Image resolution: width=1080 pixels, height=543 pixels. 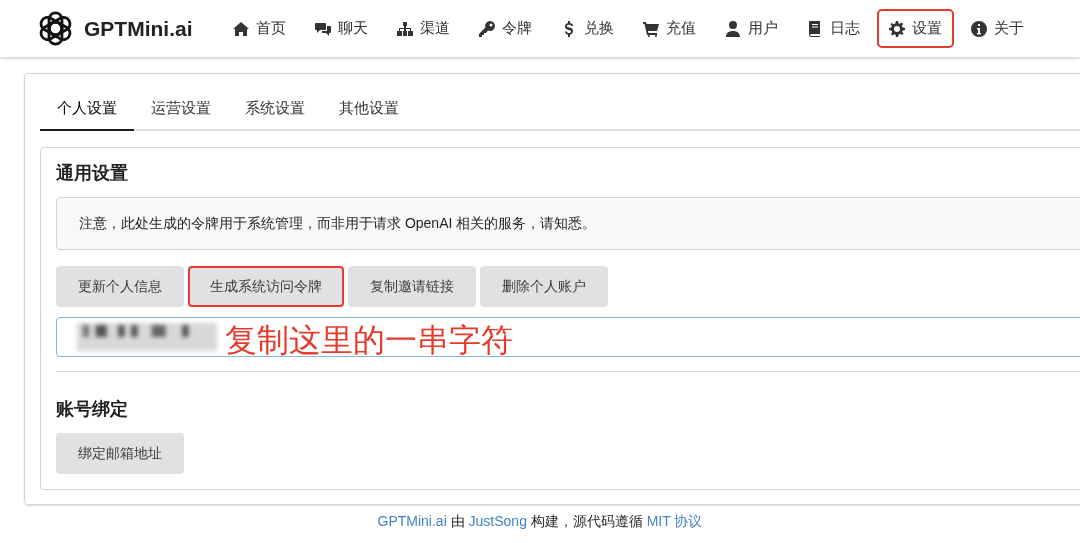 What do you see at coordinates (120, 286) in the screenshot?
I see `action-button: 更新个人信息` at bounding box center [120, 286].